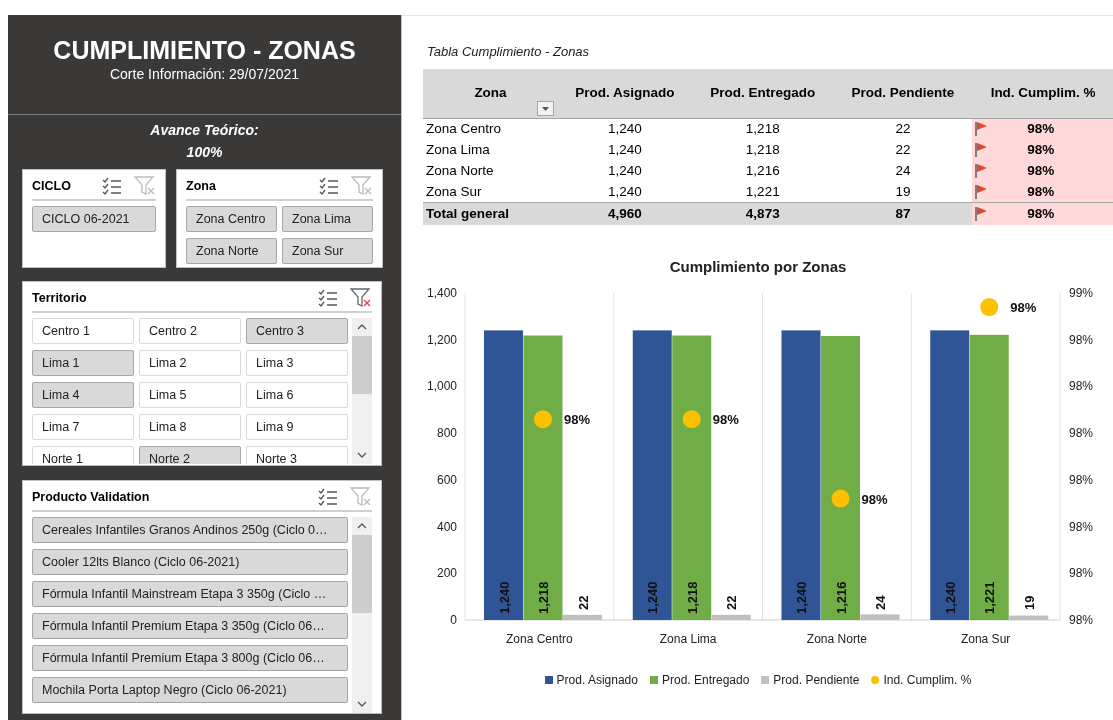 The height and width of the screenshot is (720, 1113). Describe the element at coordinates (83, 363) in the screenshot. I see `slicer-item: Lima 1` at that location.